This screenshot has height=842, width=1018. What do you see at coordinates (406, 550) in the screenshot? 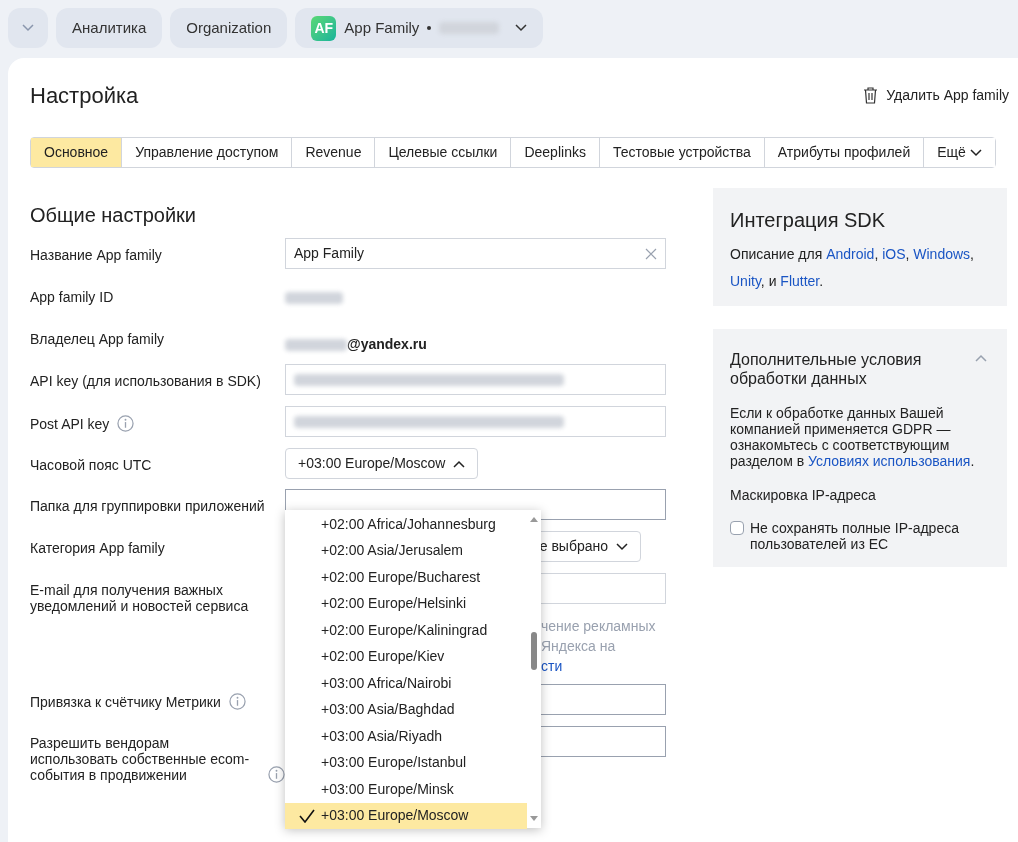
I see `timezone-option: +02:00 Asia/Jerusalem` at bounding box center [406, 550].